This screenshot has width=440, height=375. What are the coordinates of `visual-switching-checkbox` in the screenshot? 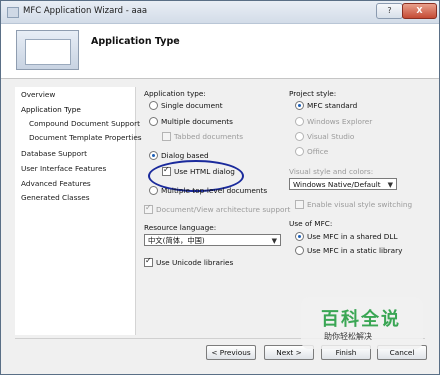 It's located at (299, 204).